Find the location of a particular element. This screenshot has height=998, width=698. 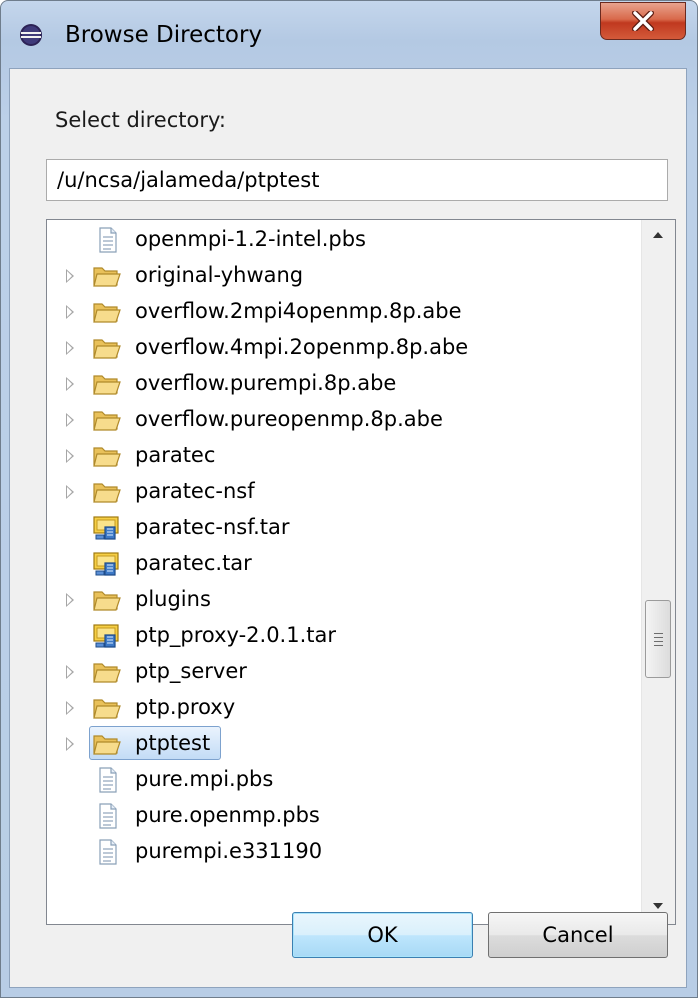

scroll-up-arrow-icon is located at coordinates (658, 235).